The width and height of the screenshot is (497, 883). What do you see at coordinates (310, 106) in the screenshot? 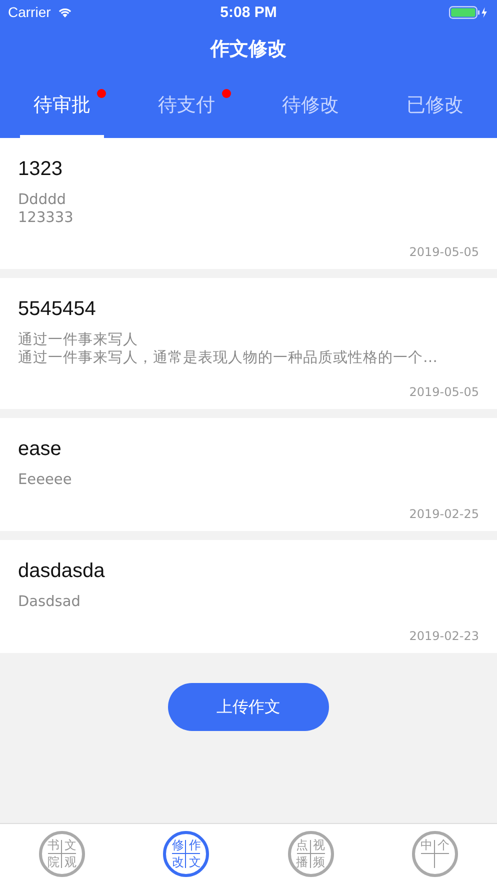
I see `tab: 待修改` at bounding box center [310, 106].